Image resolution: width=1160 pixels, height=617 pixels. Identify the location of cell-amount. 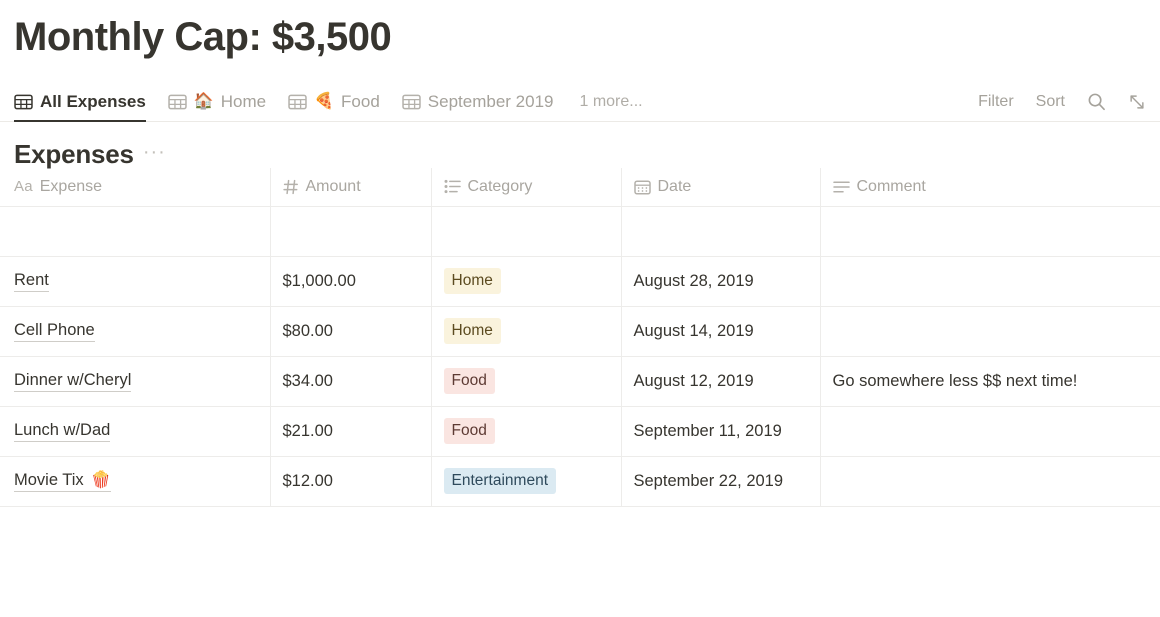
(351, 231).